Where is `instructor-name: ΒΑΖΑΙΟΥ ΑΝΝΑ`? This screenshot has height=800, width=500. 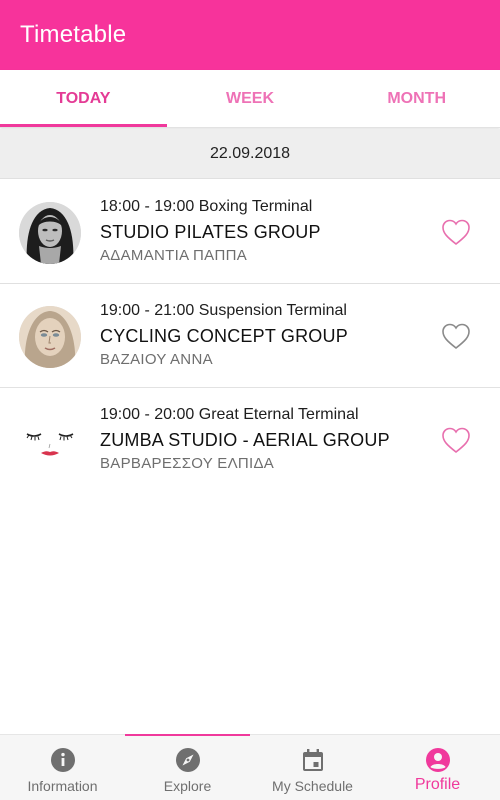 instructor-name: ΒΑΖΑΙΟΥ ΑΝΝΑ is located at coordinates (156, 359).